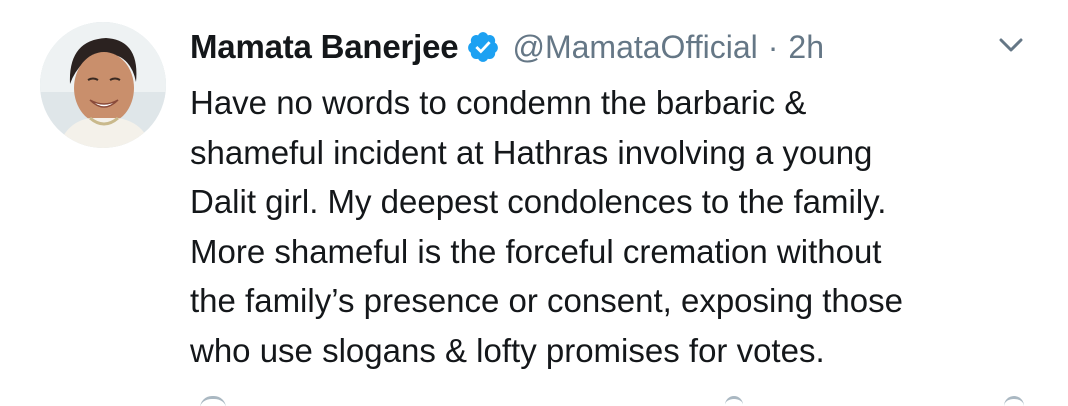 The width and height of the screenshot is (1068, 406). I want to click on avatar, so click(103, 85).